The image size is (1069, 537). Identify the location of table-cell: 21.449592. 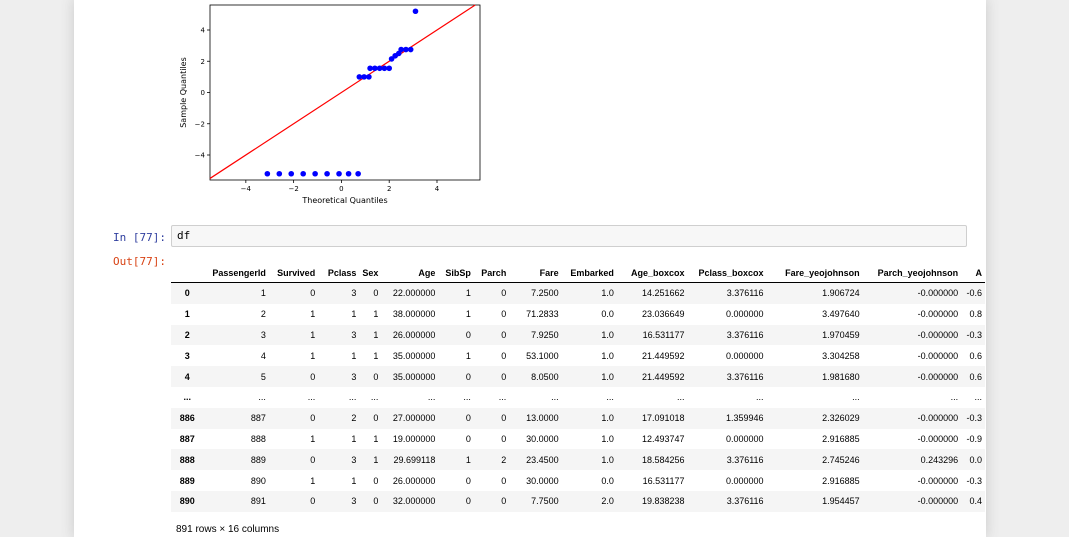
(663, 376).